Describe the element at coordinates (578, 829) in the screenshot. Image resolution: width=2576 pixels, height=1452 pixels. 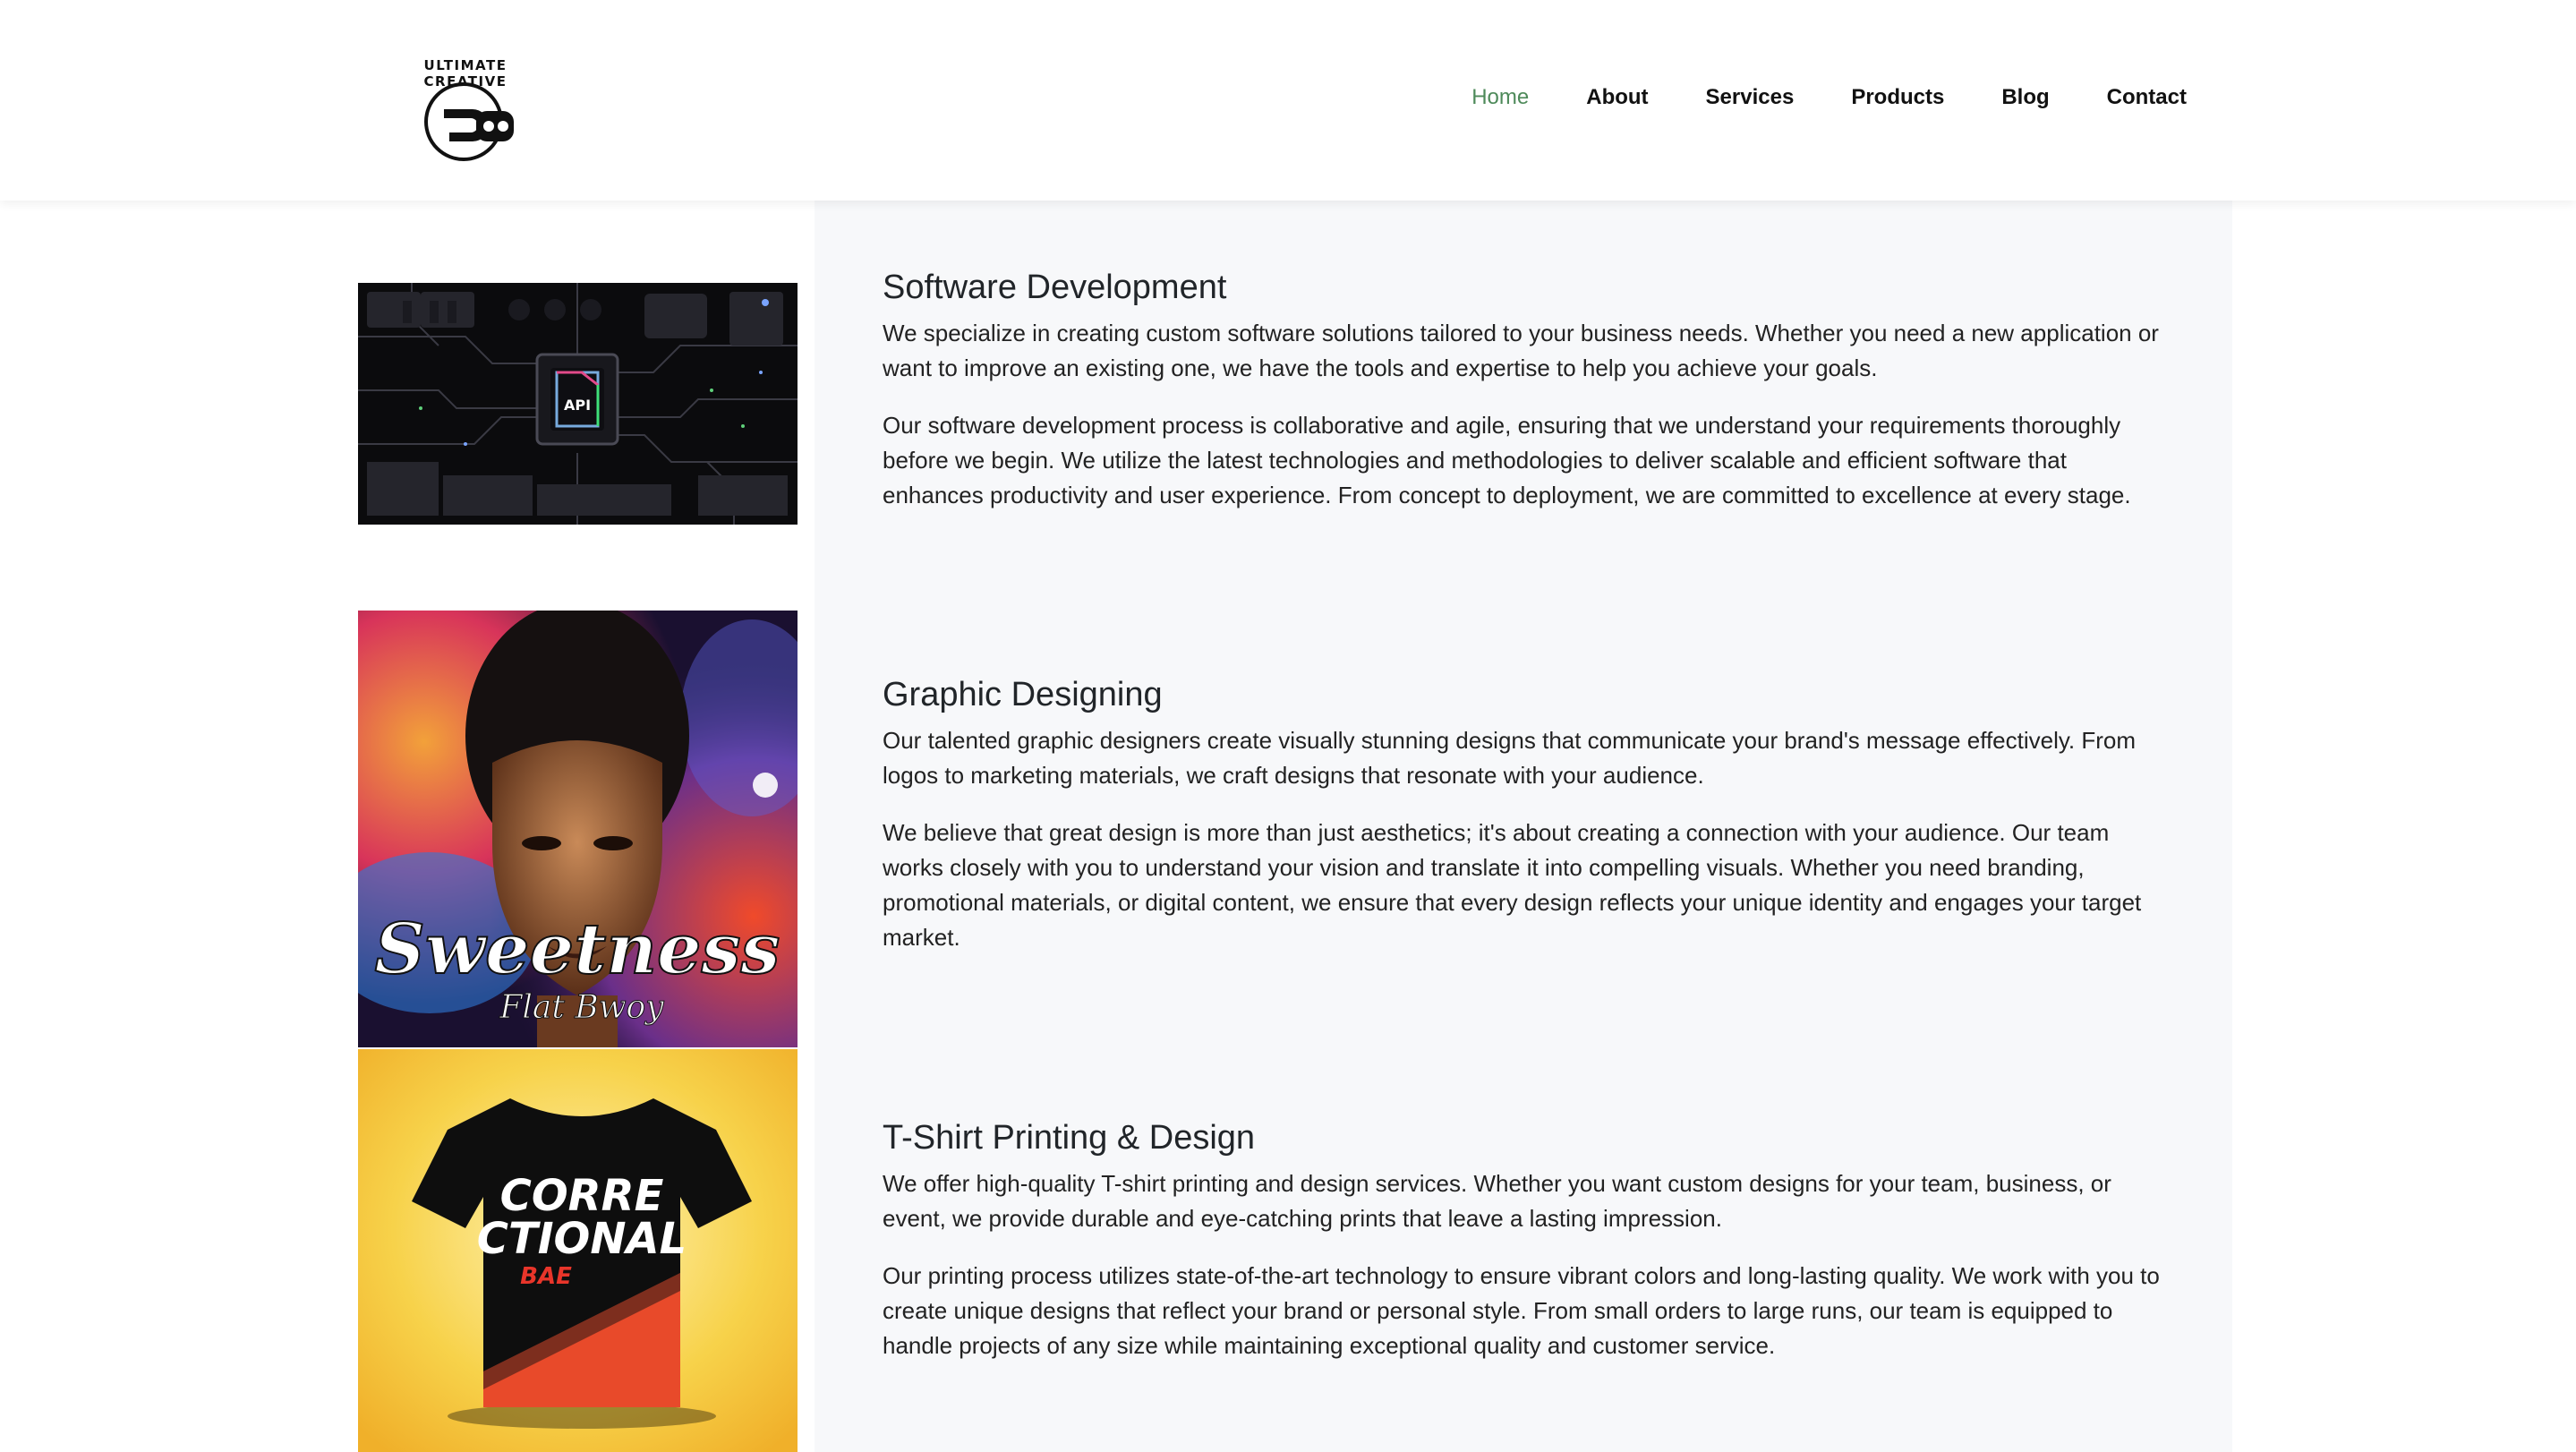
I see `graphic-designing-image: Sweetness Flat Bwoy` at that location.